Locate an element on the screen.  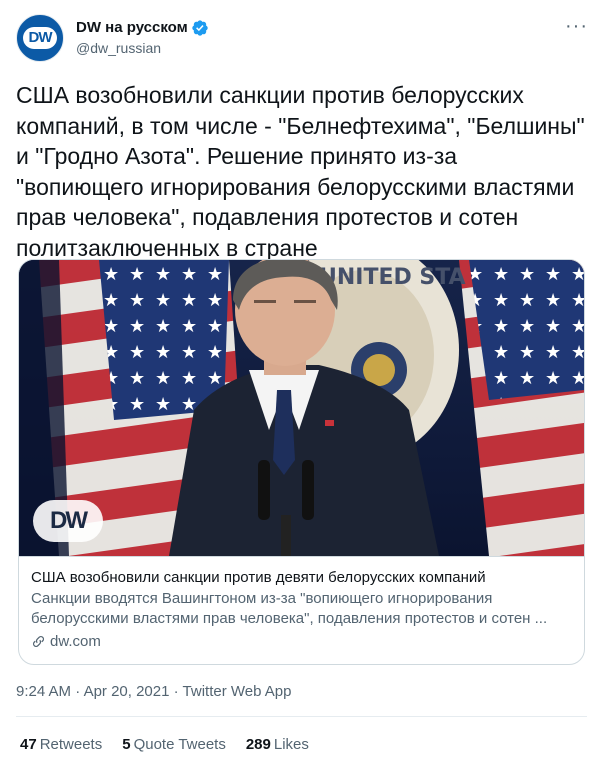
tweet-date: Apr 20, 2021 is located at coordinates (127, 691).